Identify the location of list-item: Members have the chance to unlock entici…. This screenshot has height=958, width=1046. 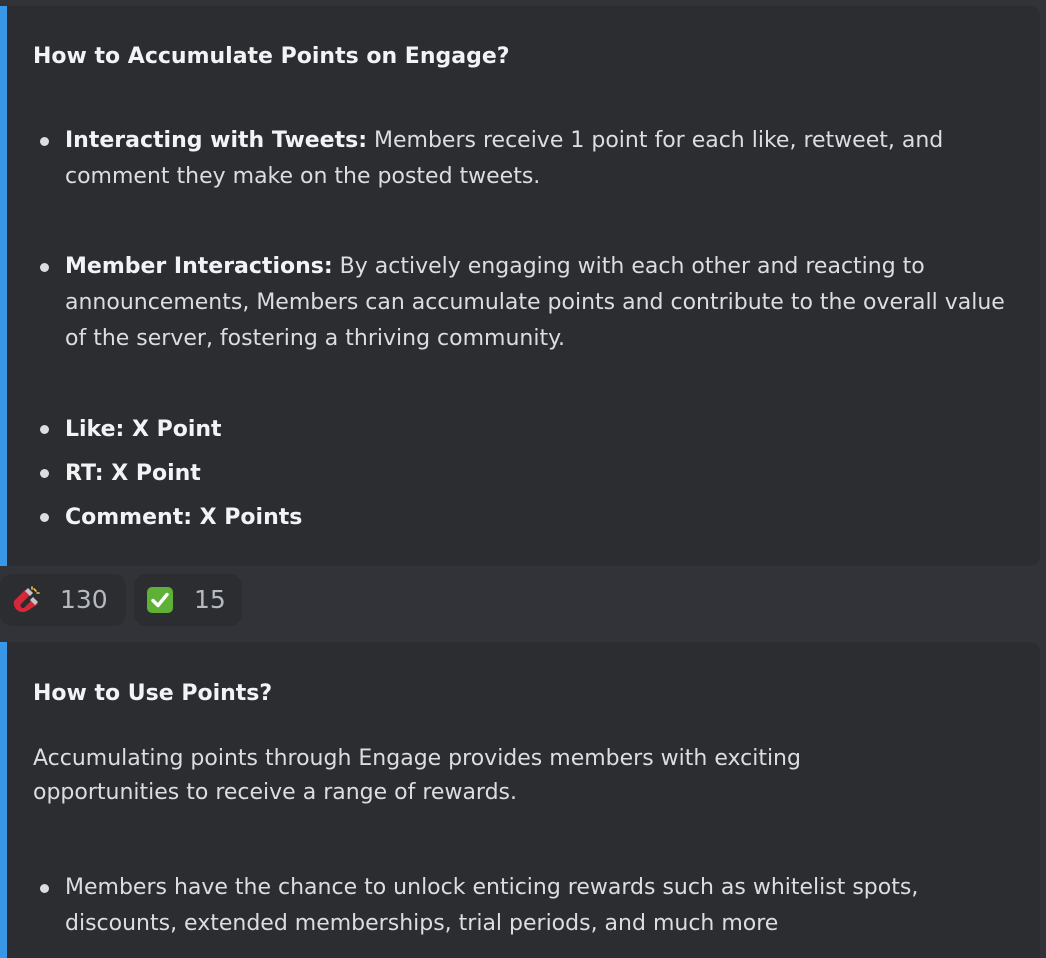
(528, 906).